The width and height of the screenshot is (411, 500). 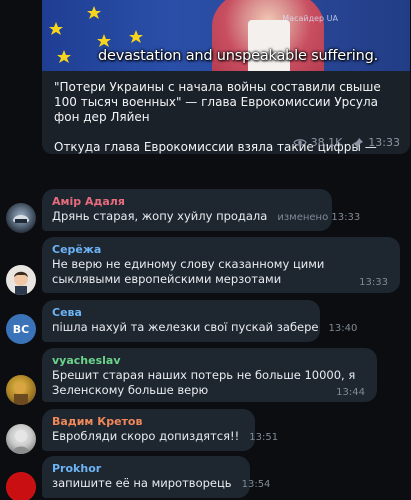 I want to click on comment-time: 13:51, so click(x=264, y=437).